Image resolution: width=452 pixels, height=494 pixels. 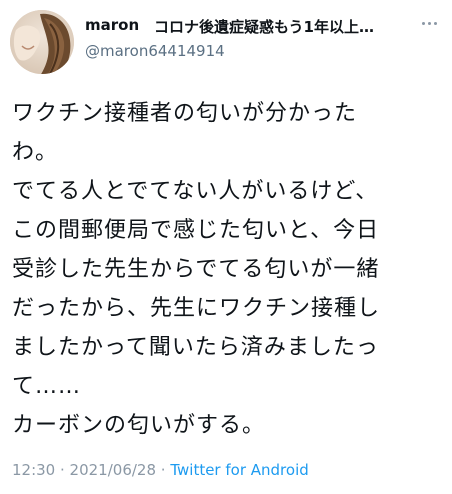 I want to click on tweet-meta: 12:30 · 2021/06/28 · Twitter for Android, so click(x=160, y=470).